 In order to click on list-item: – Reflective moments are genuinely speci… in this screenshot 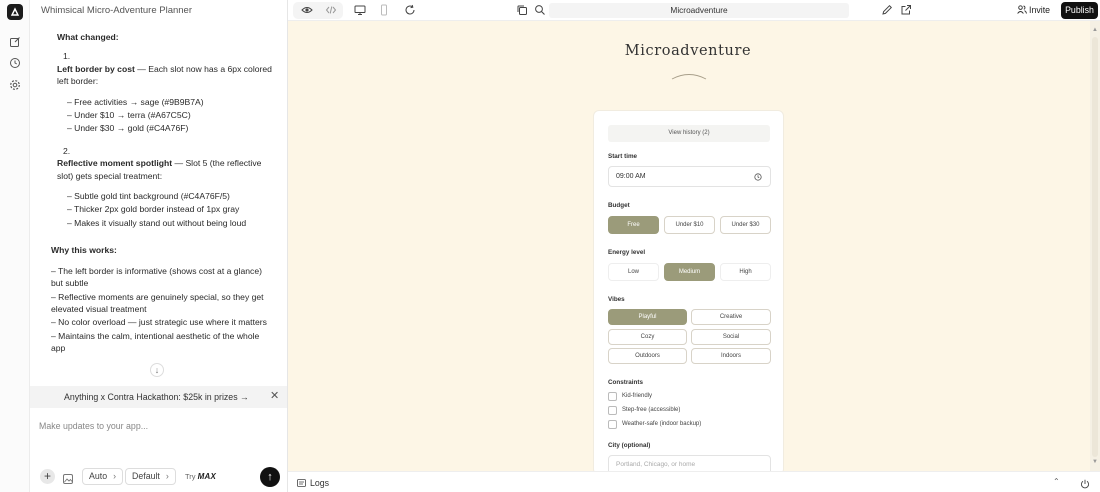, I will do `click(157, 302)`.